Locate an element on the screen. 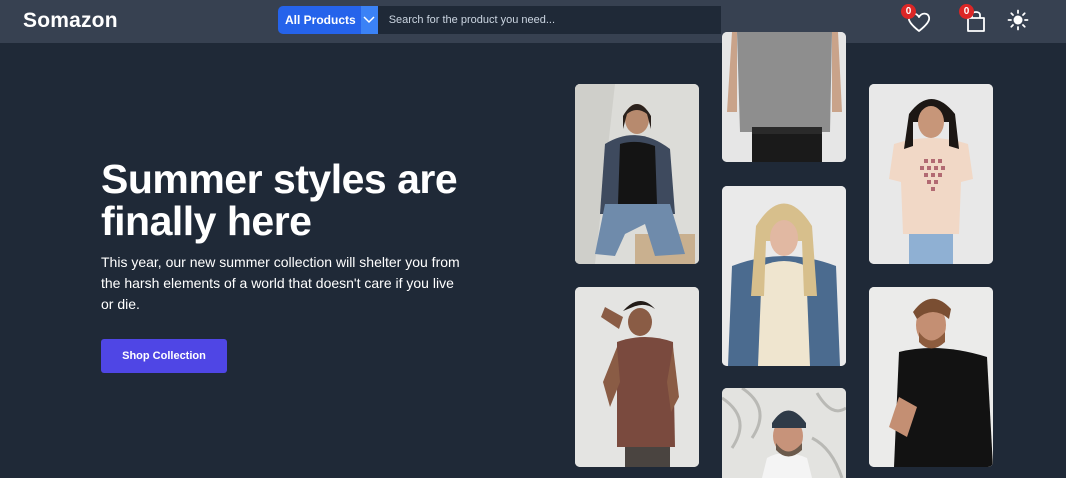 The height and width of the screenshot is (478, 1066). navbar: Somazon All Products 0 0 is located at coordinates (533, 21).